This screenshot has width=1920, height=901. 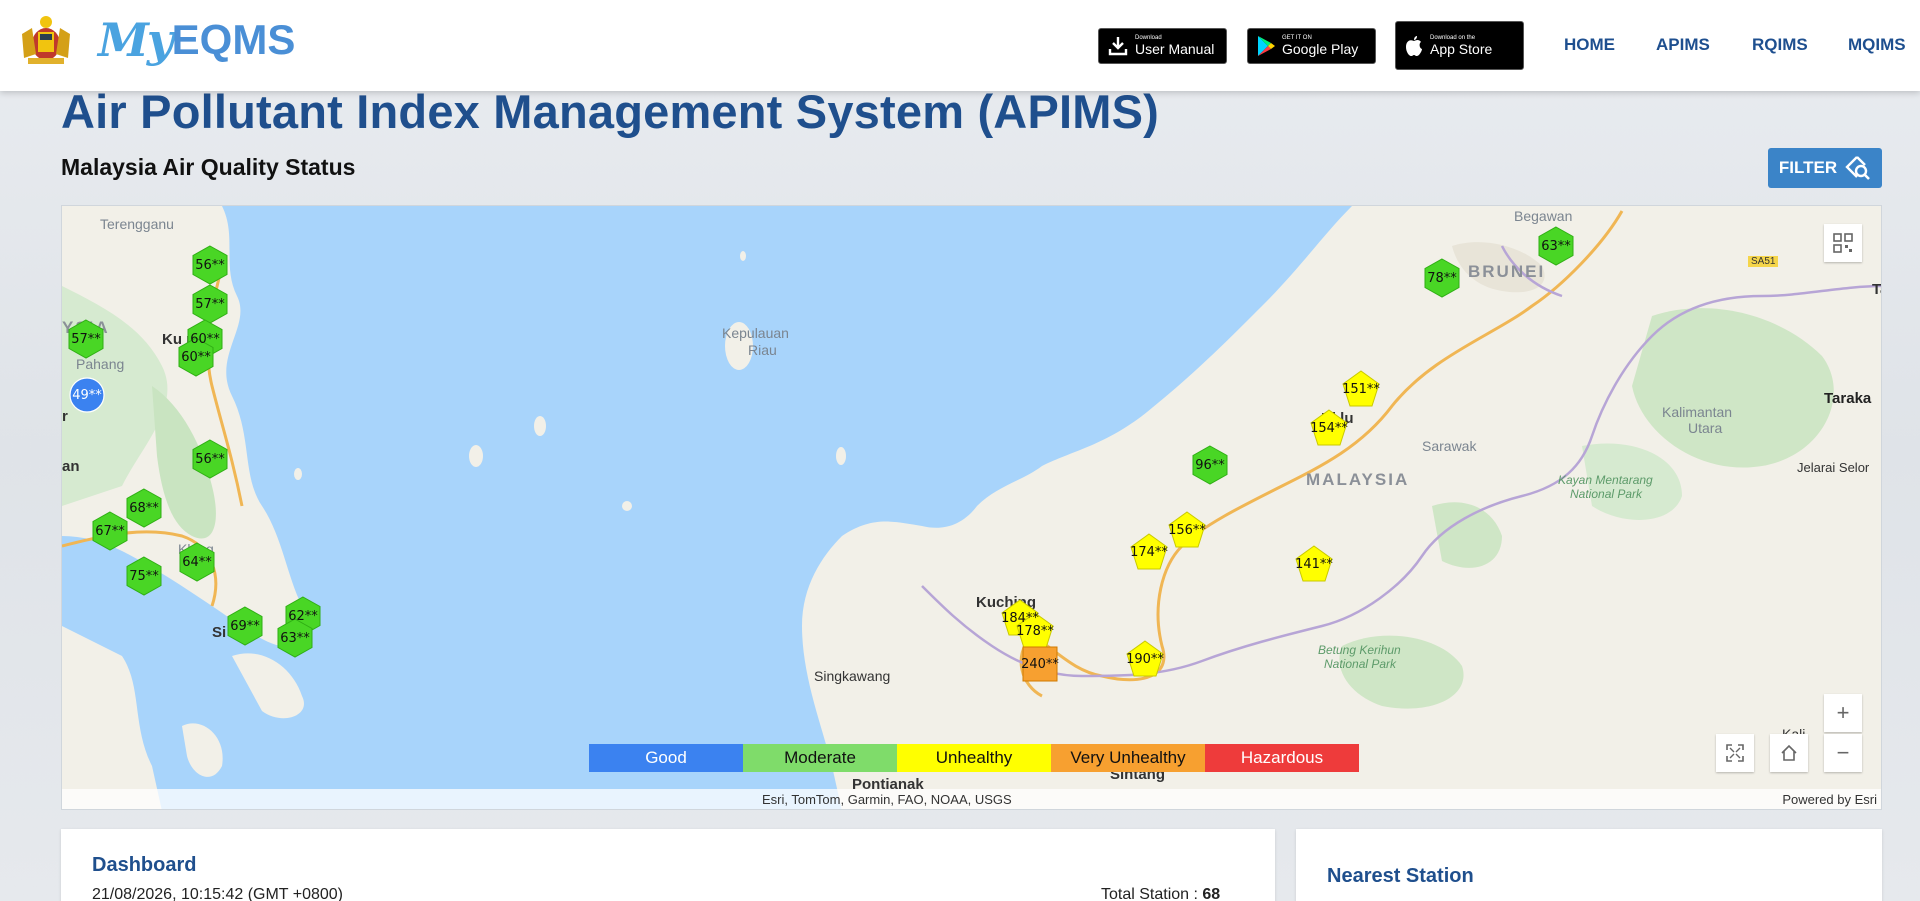 What do you see at coordinates (137, 224) in the screenshot?
I see `map-label-terengganu: Terengganu` at bounding box center [137, 224].